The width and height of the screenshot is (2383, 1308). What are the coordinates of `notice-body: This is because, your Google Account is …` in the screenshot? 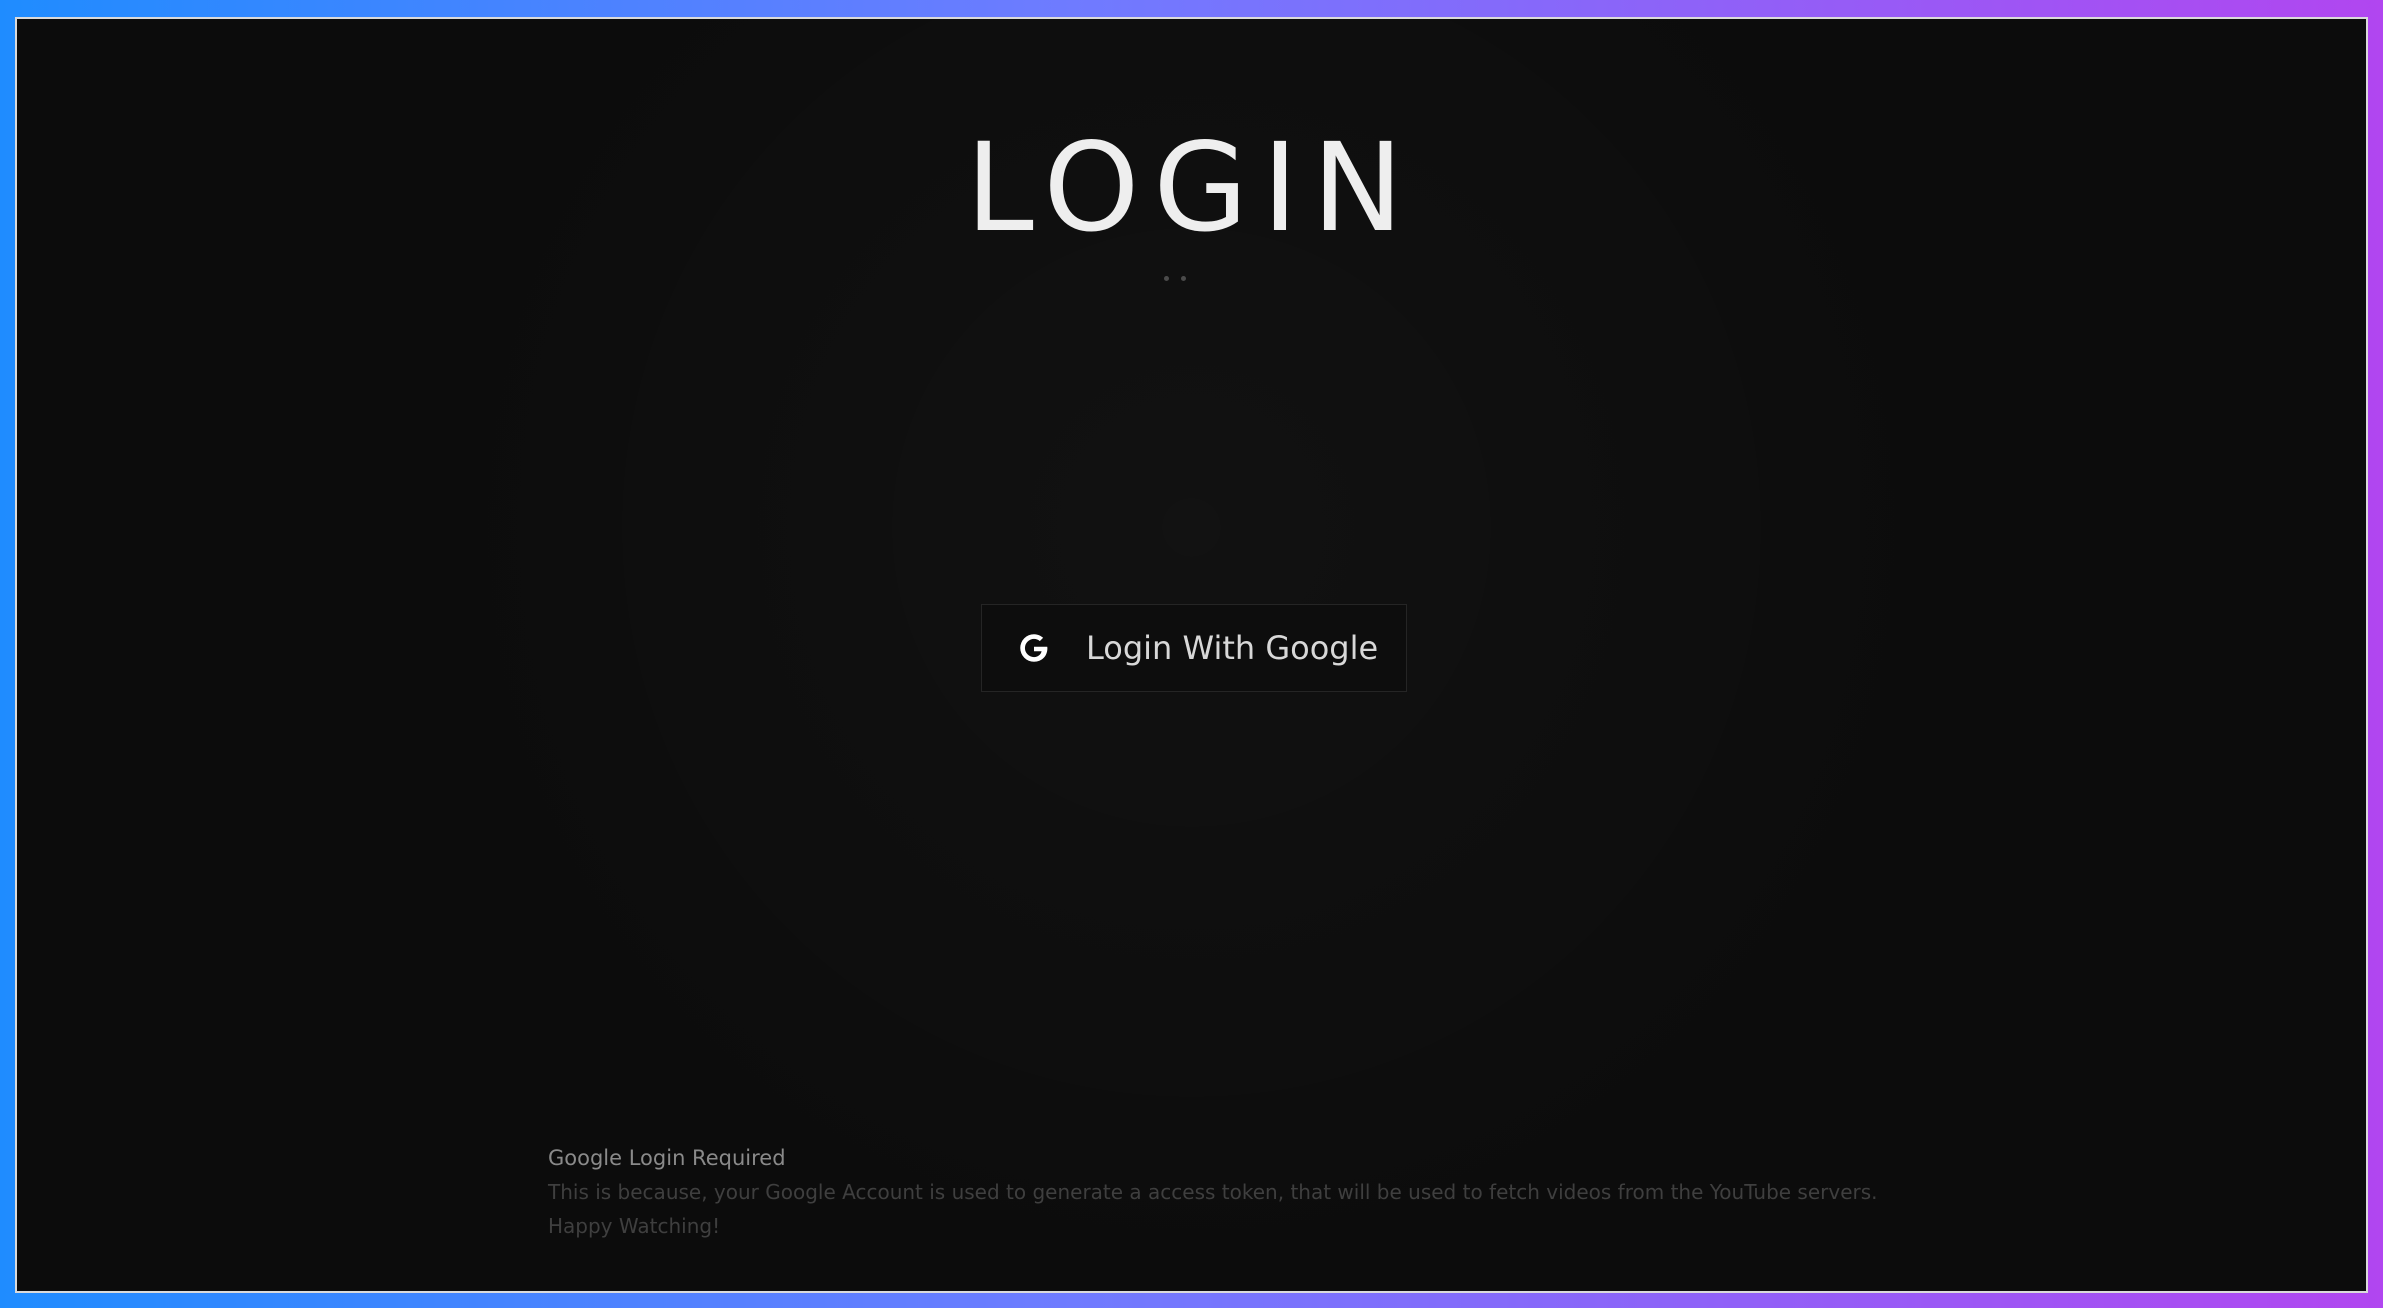 It's located at (1213, 1192).